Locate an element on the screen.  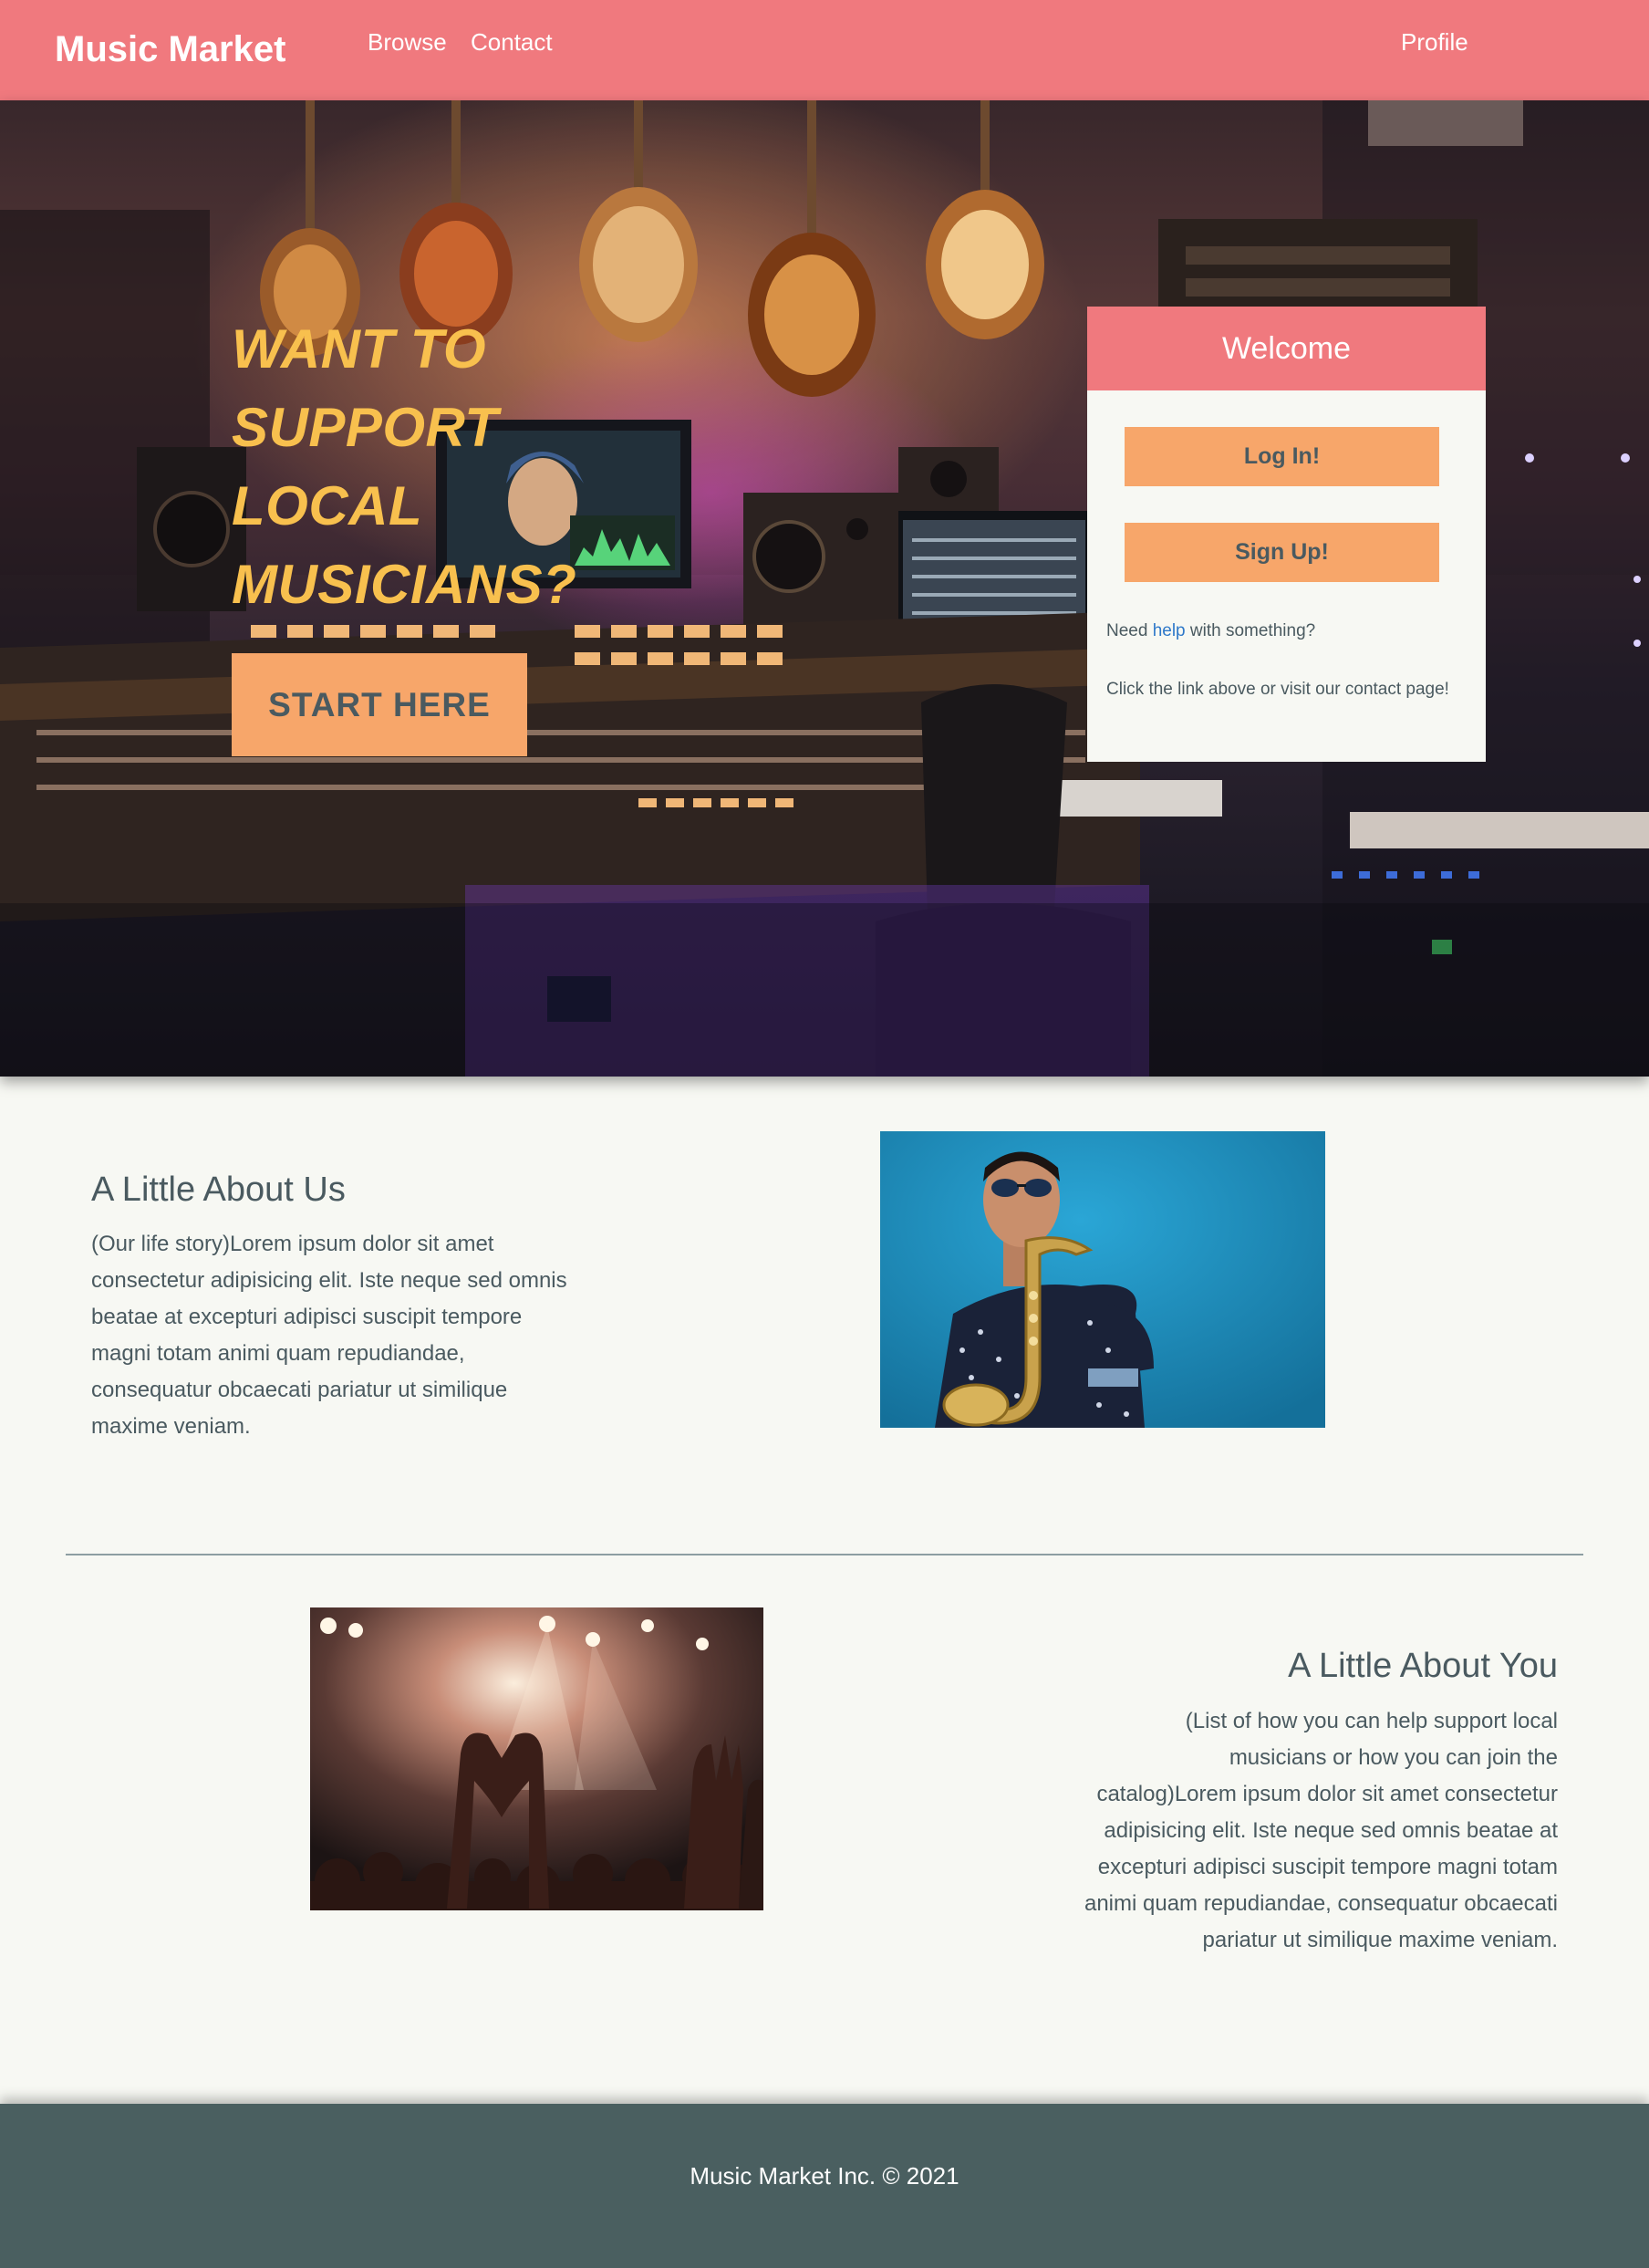
saxophone-player-photo is located at coordinates (1103, 1280).